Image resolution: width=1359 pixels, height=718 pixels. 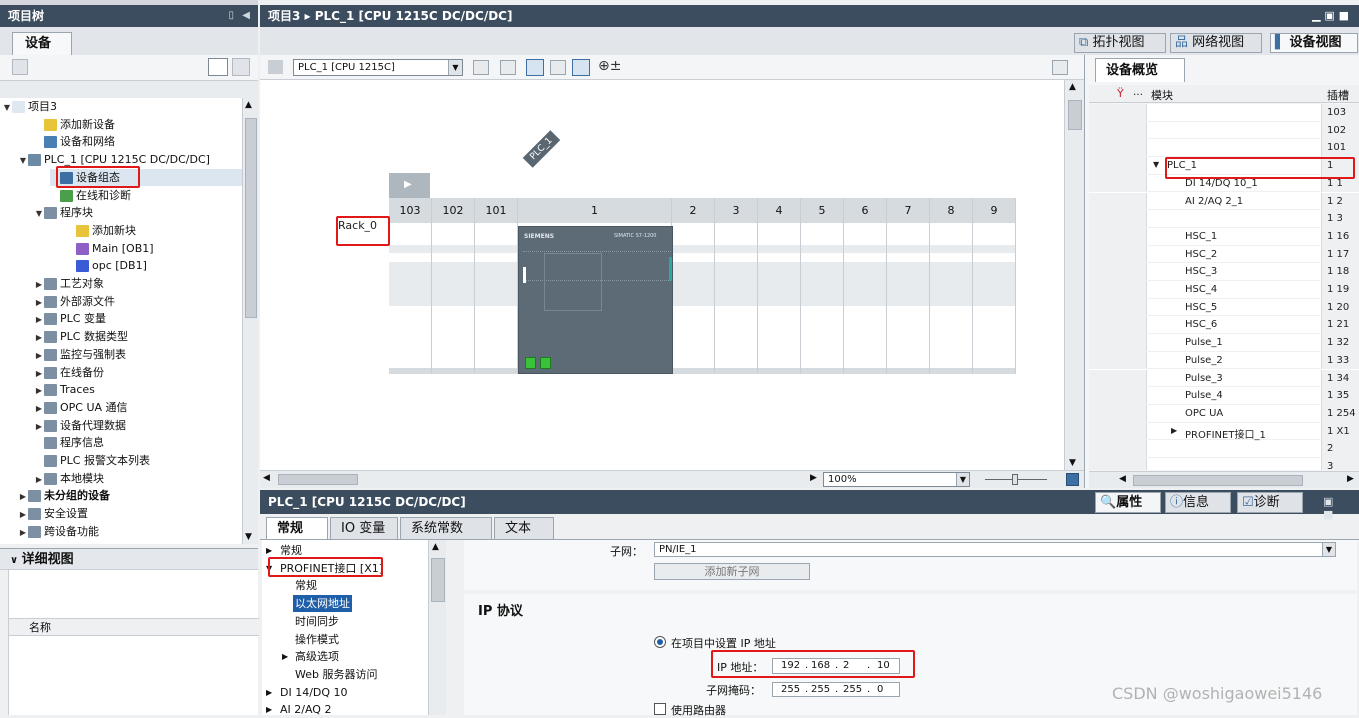 What do you see at coordinates (693, 286) in the screenshot?
I see `rack-slot: 2` at bounding box center [693, 286].